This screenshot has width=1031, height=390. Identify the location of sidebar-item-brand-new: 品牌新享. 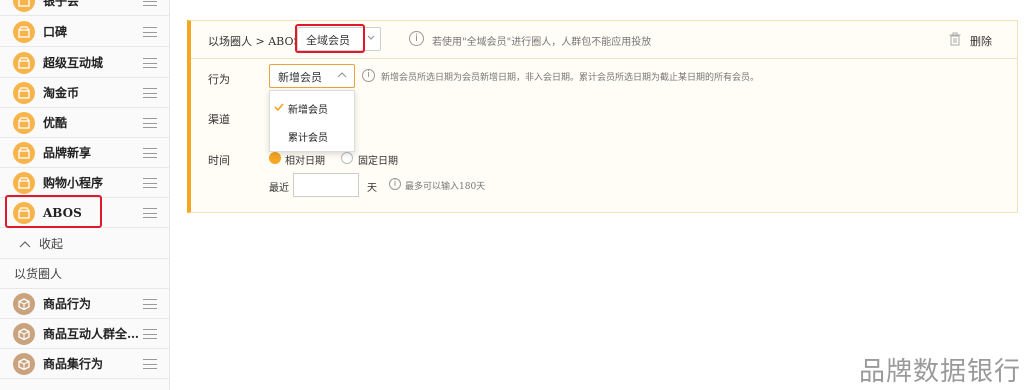
(85, 153).